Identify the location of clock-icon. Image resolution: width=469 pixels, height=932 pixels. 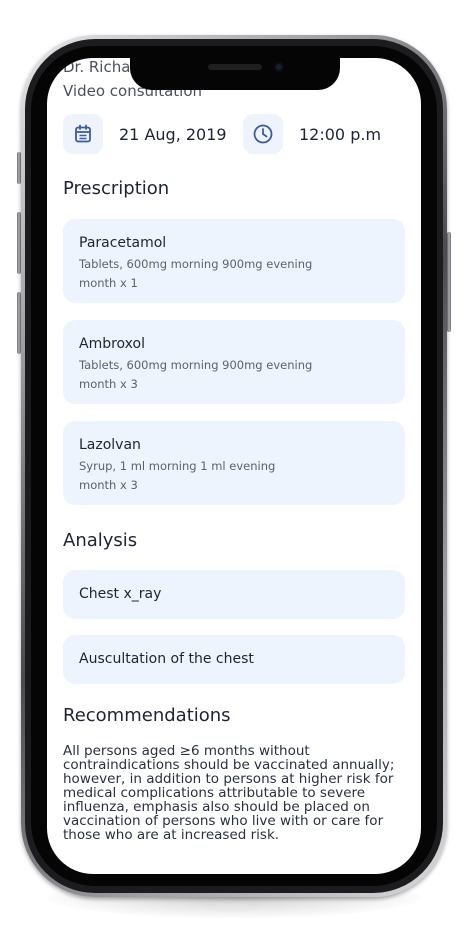
(263, 134).